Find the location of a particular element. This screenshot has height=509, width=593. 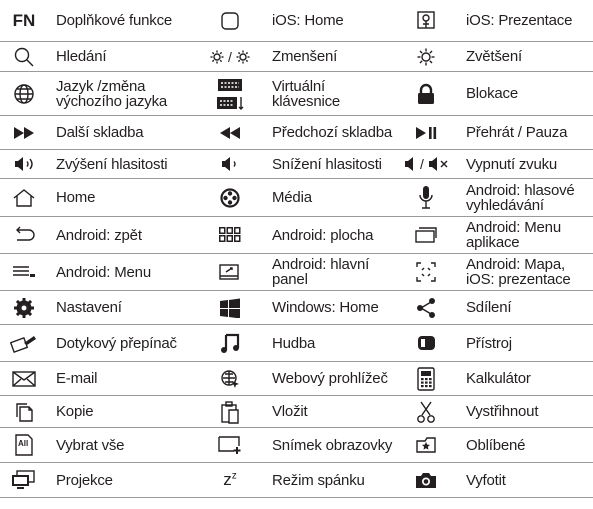

label-rezim-spanku: Režim spánku is located at coordinates (318, 480).